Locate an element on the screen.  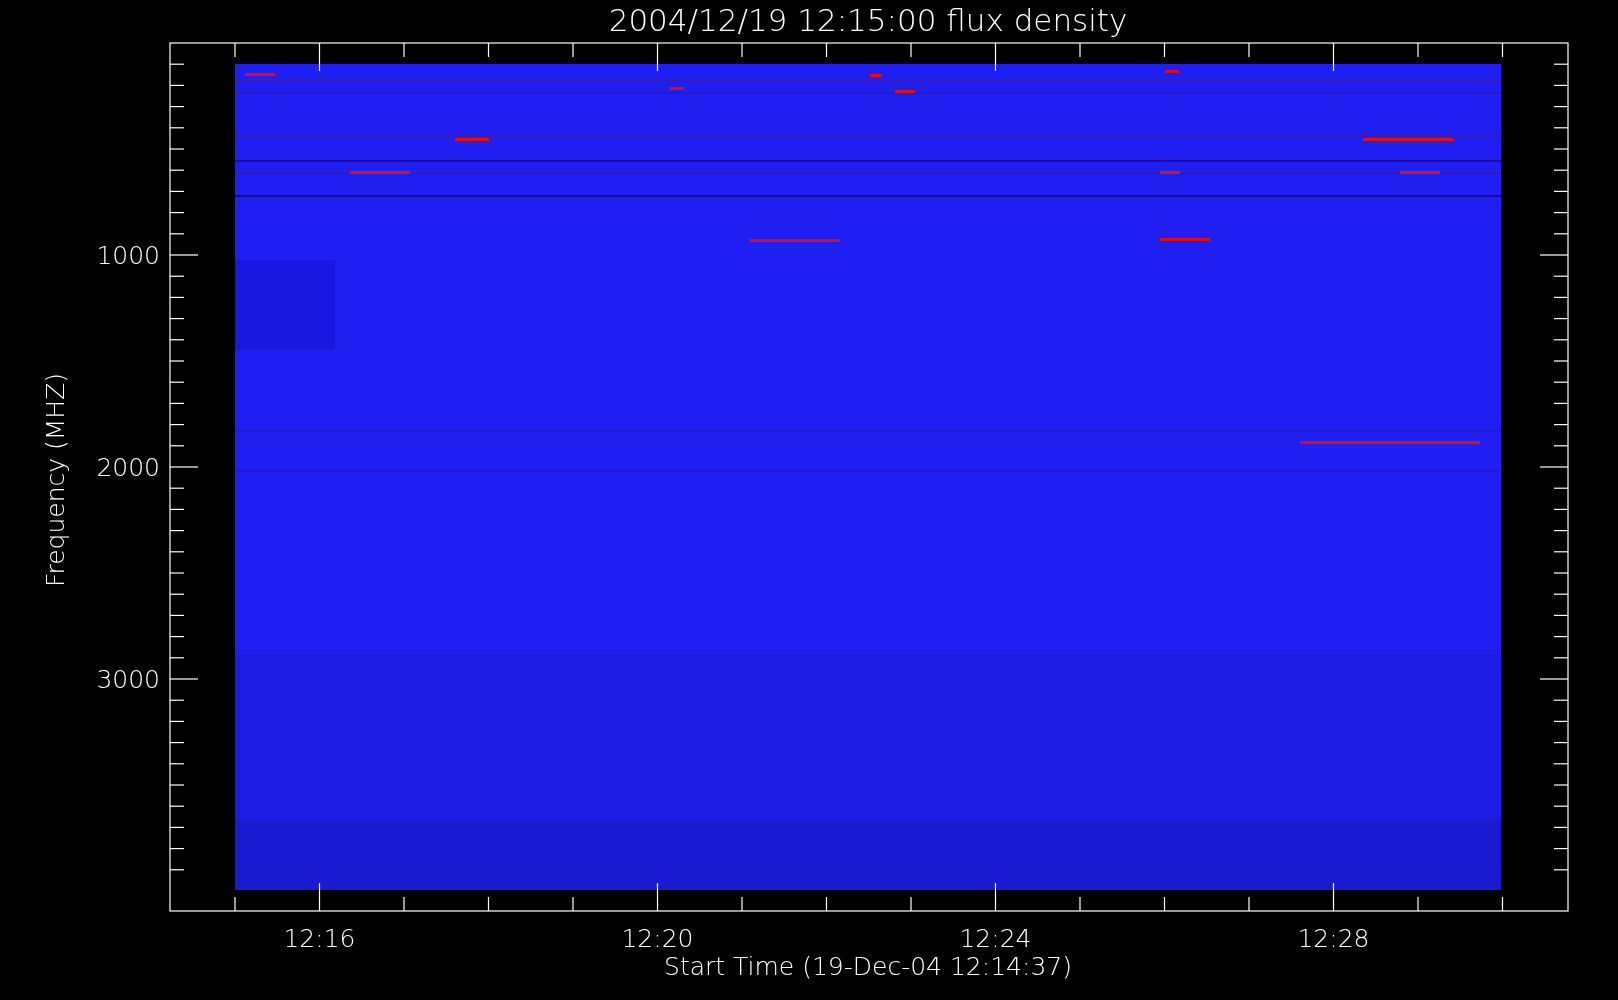
x-tick-label: 12:20 is located at coordinates (657, 938).